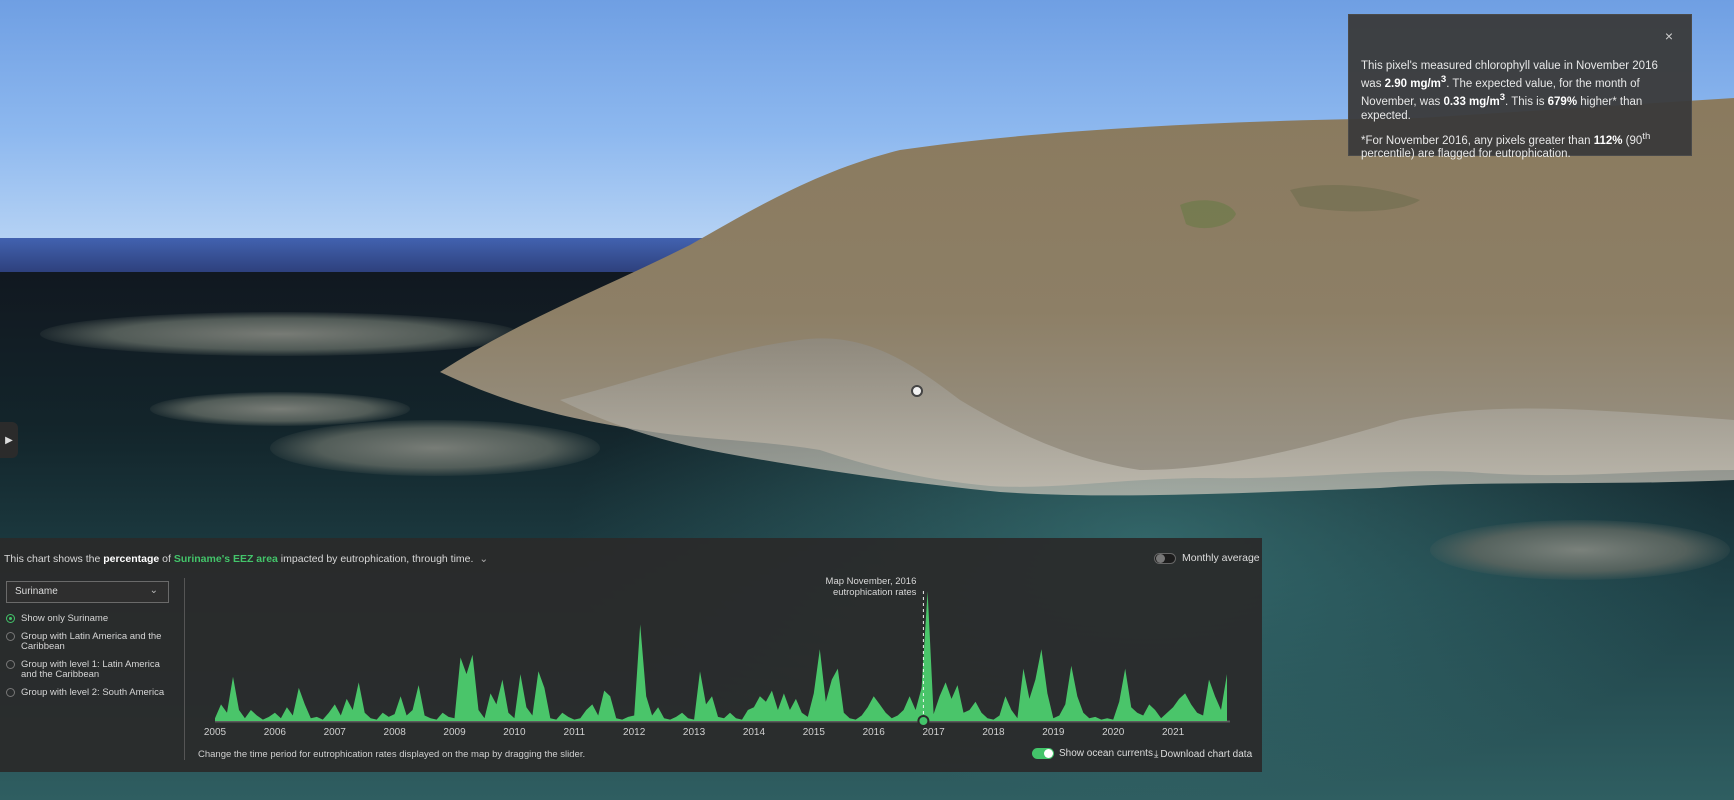  Describe the element at coordinates (874, 732) in the screenshot. I see `x-tick-label: 2016` at that location.